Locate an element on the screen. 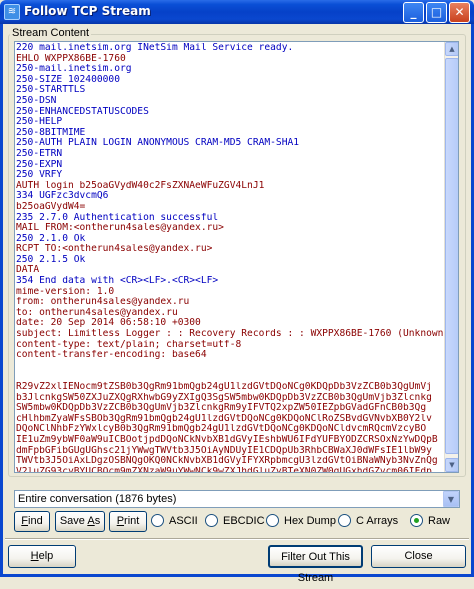 The image size is (474, 589). client-line: from: ontherun4sales@yandex.ru is located at coordinates (230, 302).